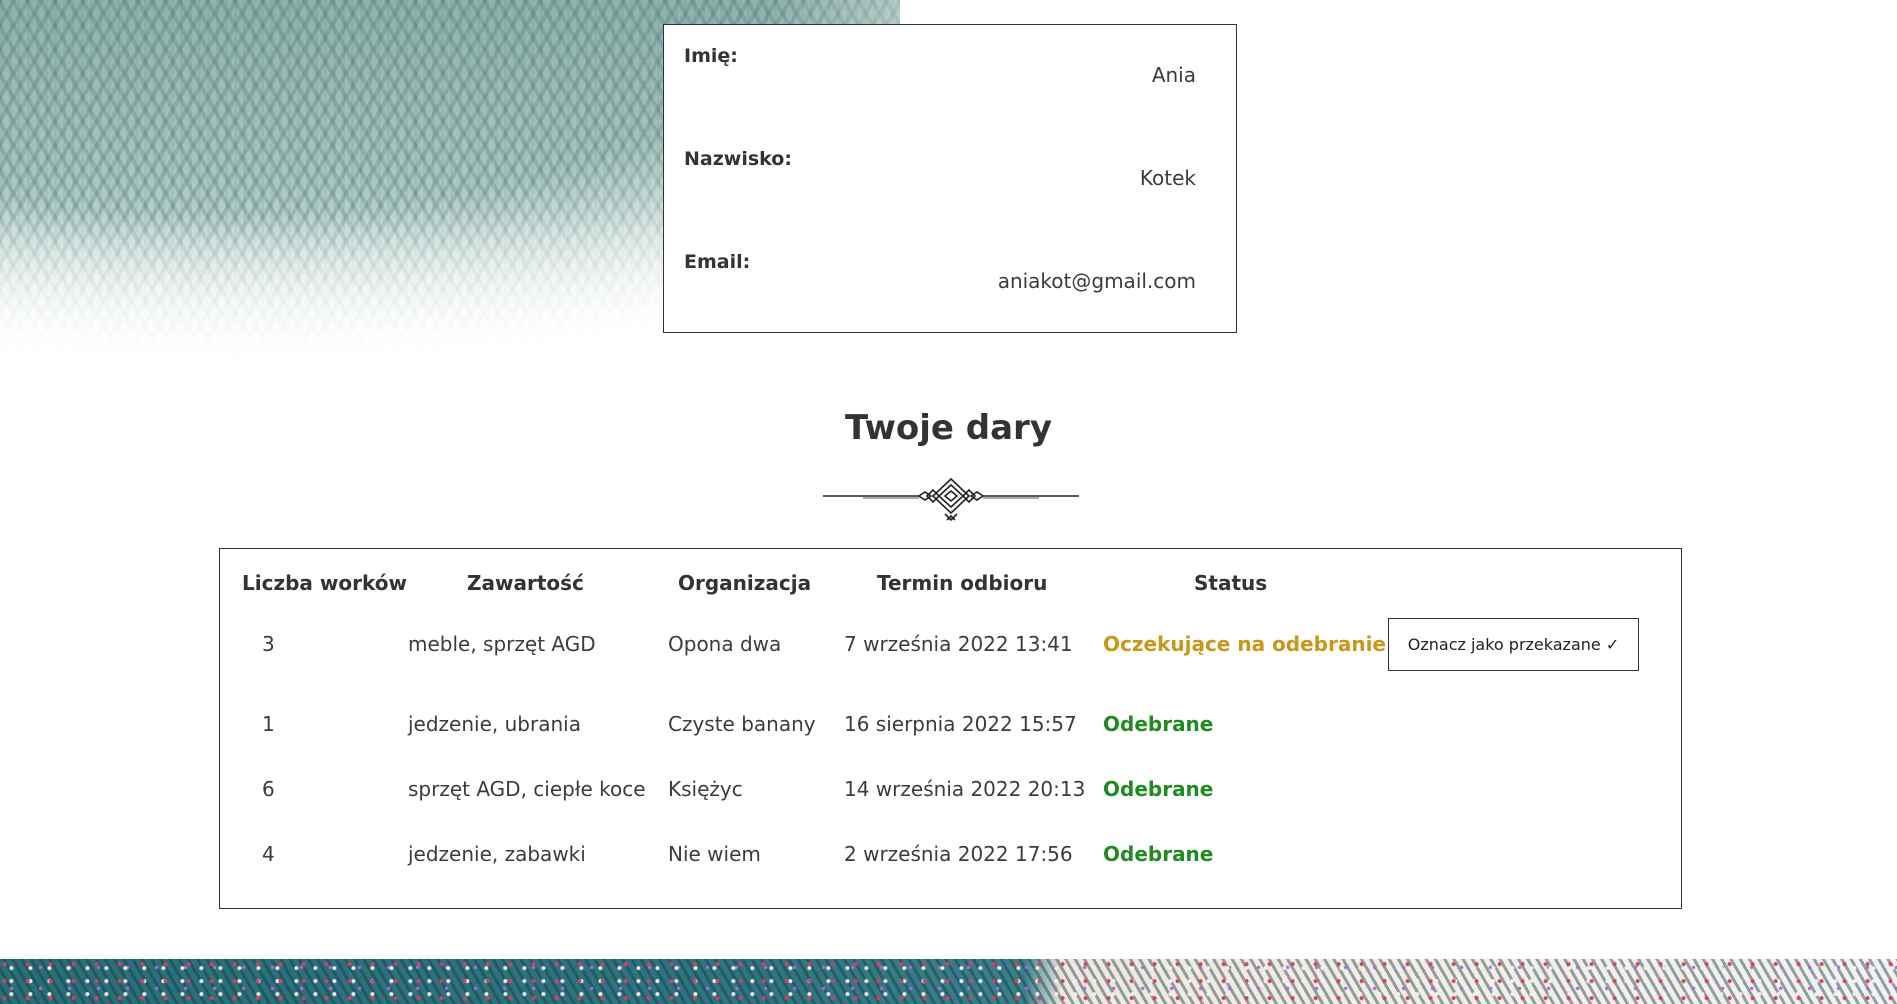 The width and height of the screenshot is (1897, 1004). Describe the element at coordinates (742, 724) in the screenshot. I see `cell-organization: Czyste banany` at that location.